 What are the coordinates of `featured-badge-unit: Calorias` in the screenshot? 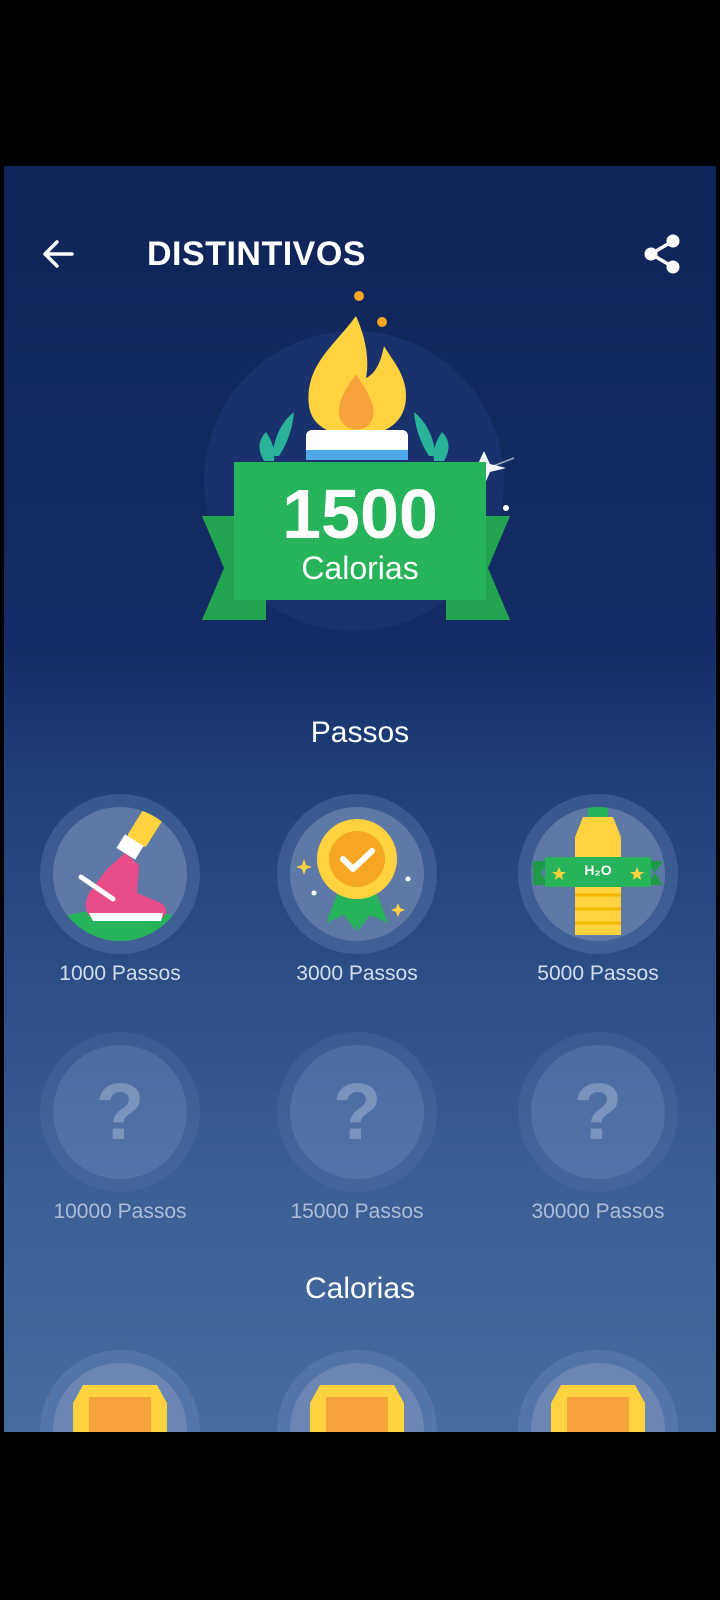 It's located at (360, 568).